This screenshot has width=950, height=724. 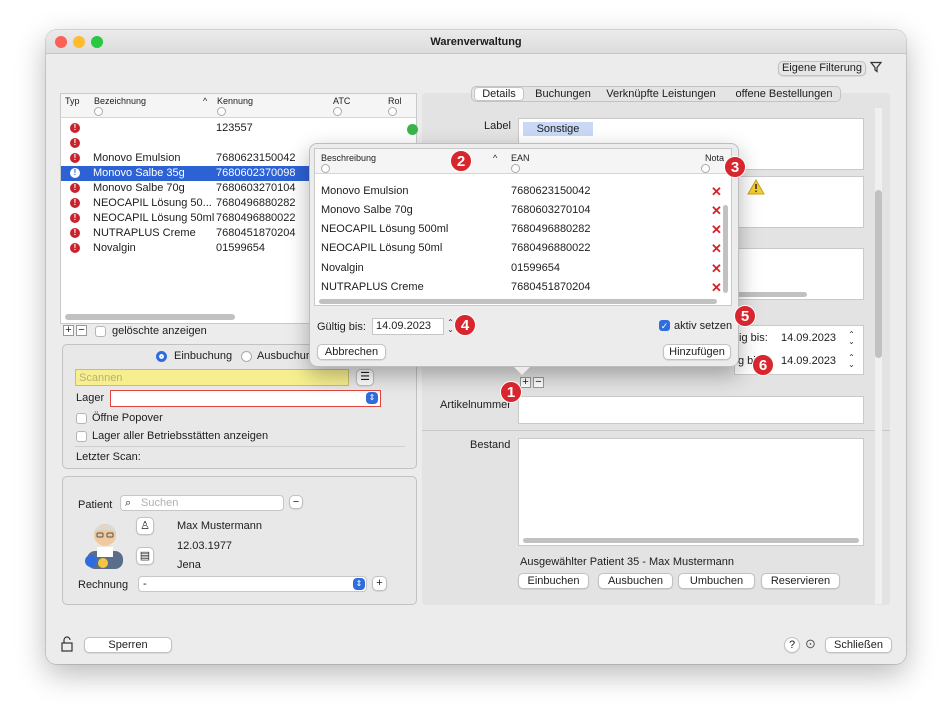 I want to click on list-item: NEOCAPIL Lösung 500ml, so click(x=384, y=229).